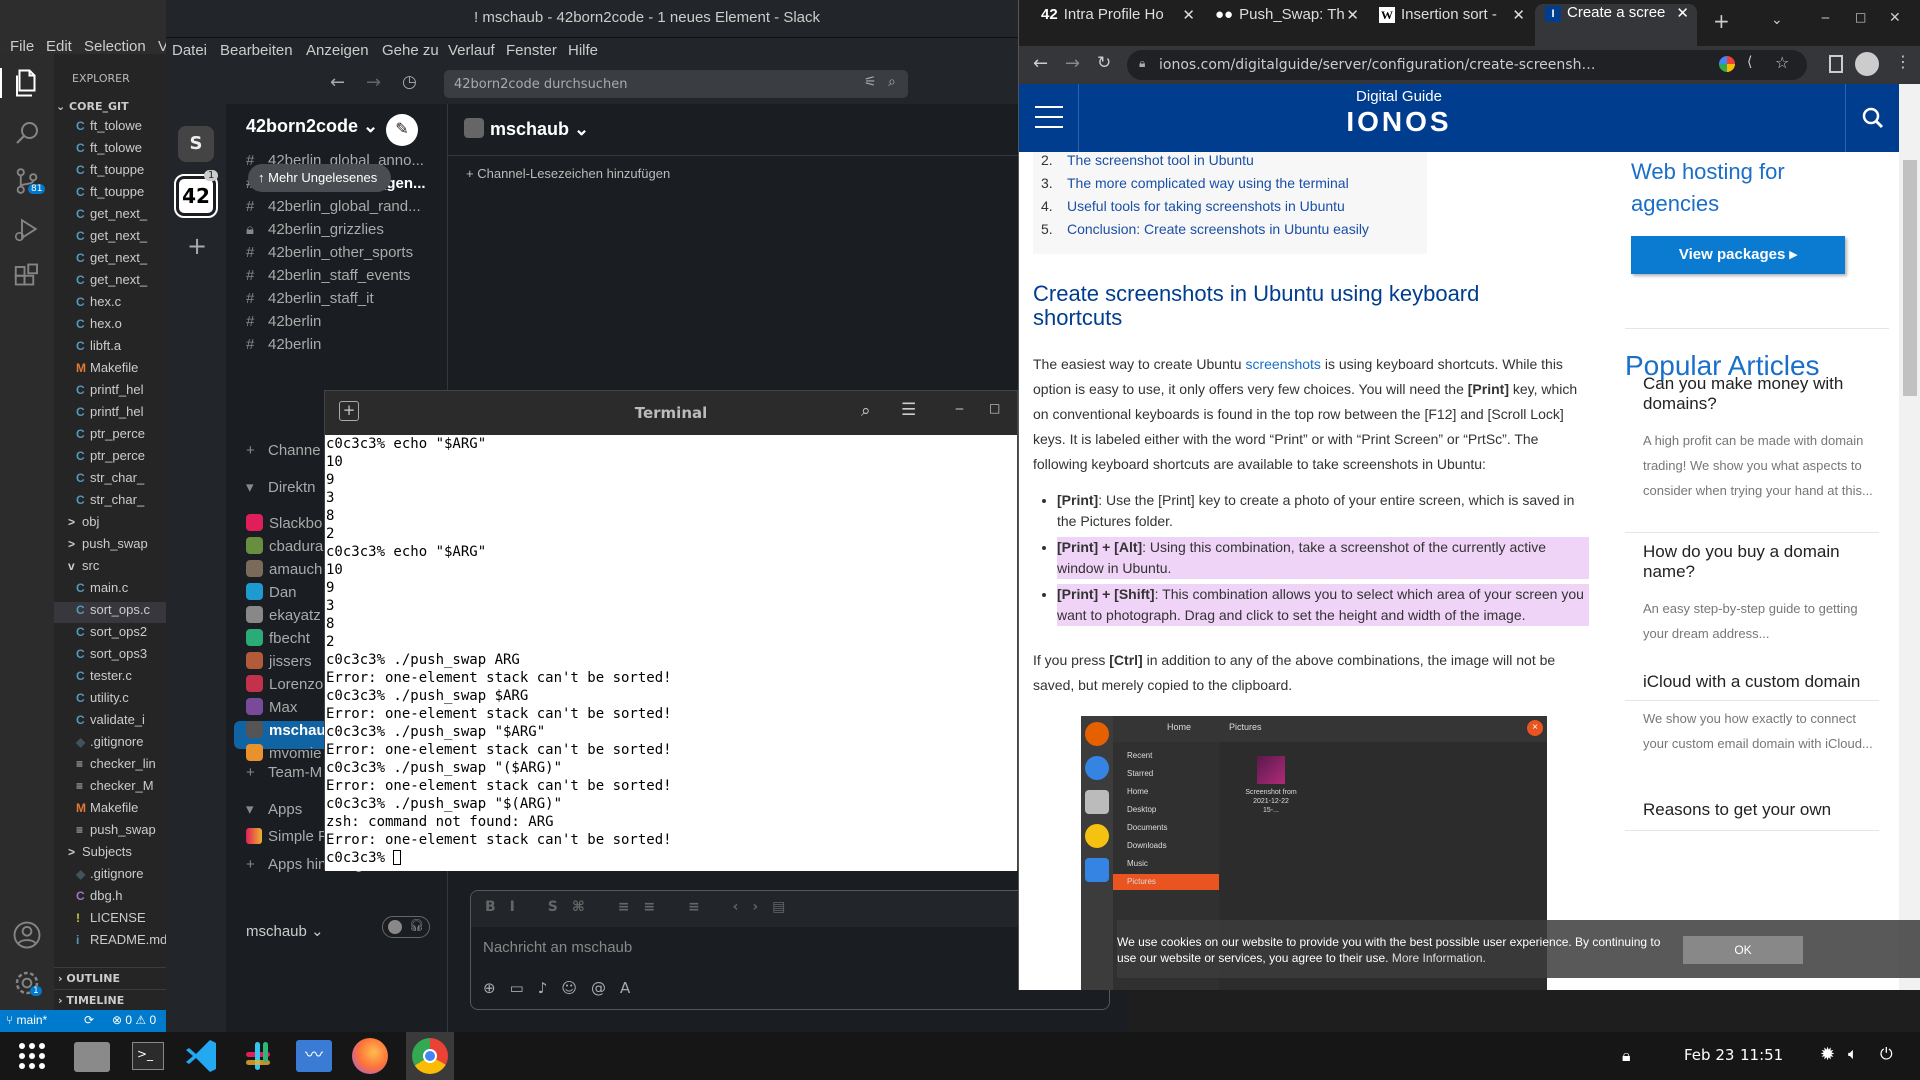  Describe the element at coordinates (110, 700) in the screenshot. I see `file-item: Cutility.c` at that location.